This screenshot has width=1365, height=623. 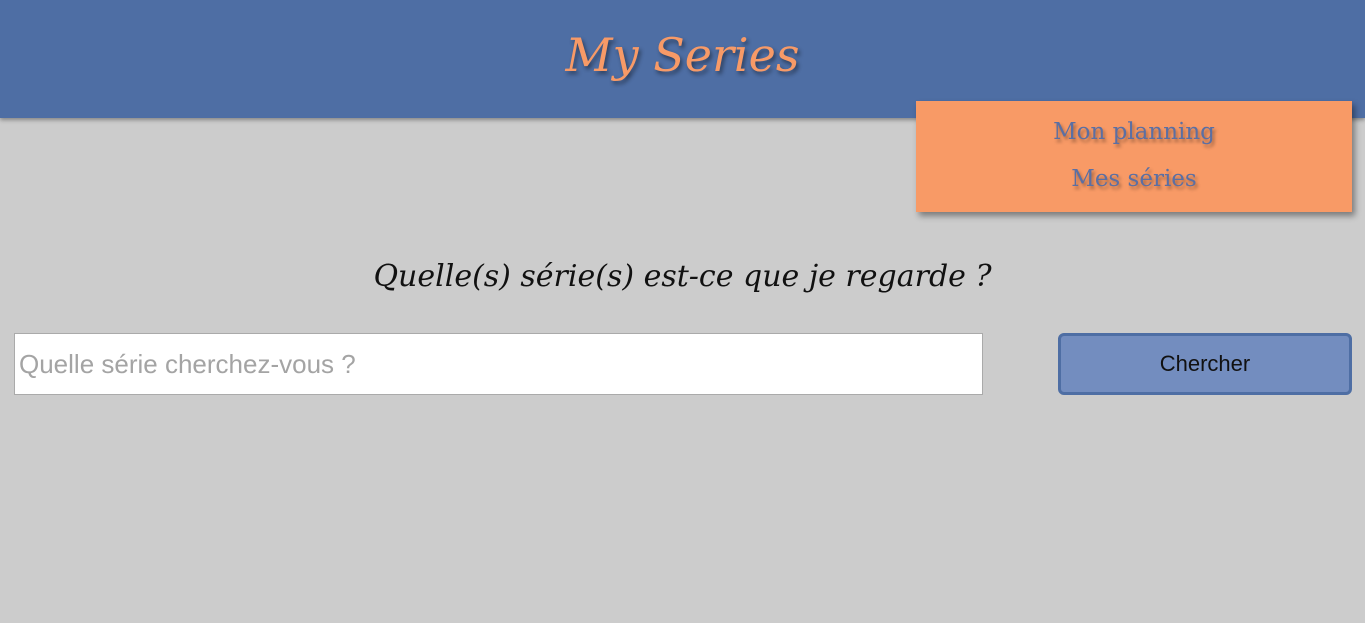 I want to click on search-input, so click(x=498, y=364).